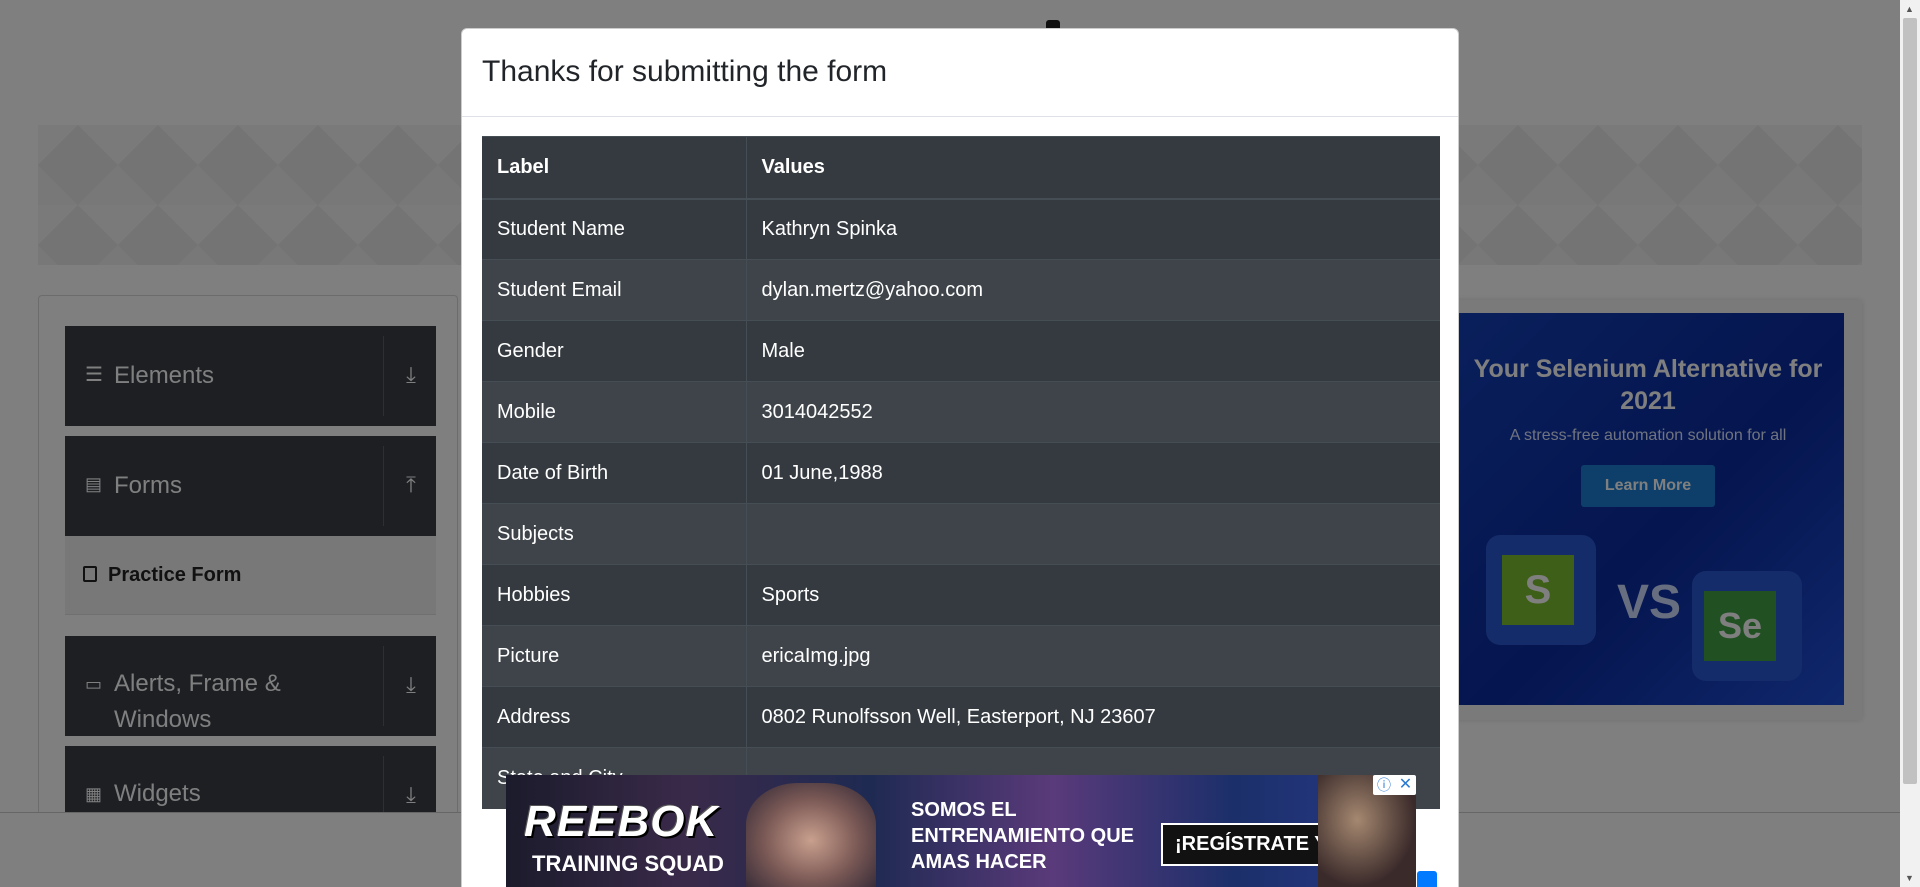 The width and height of the screenshot is (1920, 887). What do you see at coordinates (1093, 595) in the screenshot?
I see `row-value: Sports` at bounding box center [1093, 595].